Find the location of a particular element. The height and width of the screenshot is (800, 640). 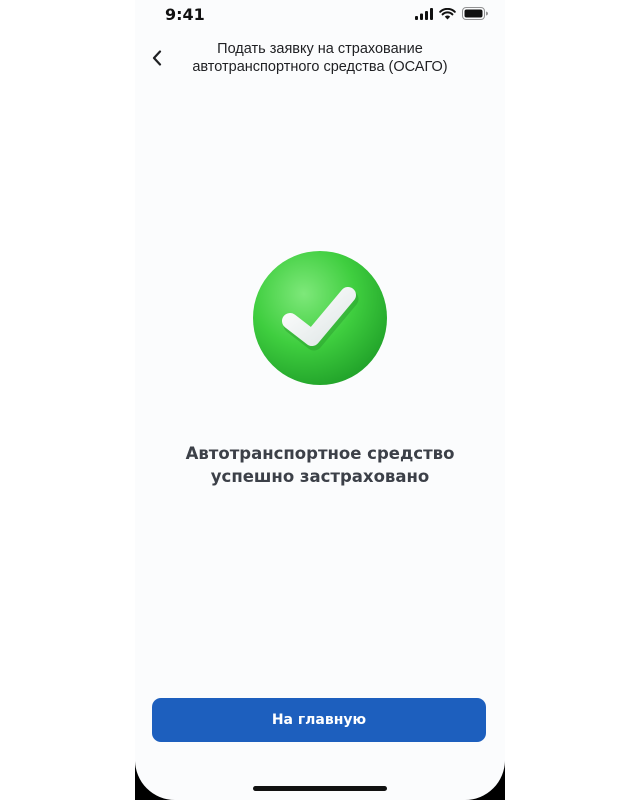

home-indicator is located at coordinates (320, 788).